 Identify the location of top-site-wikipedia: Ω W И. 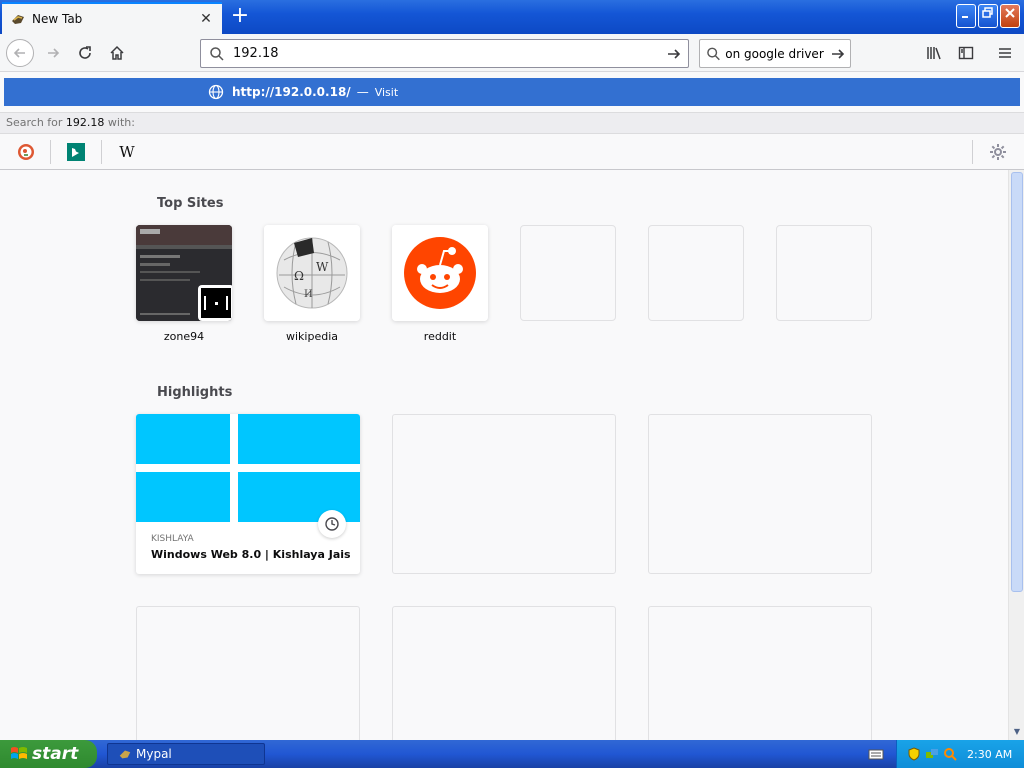
(312, 273).